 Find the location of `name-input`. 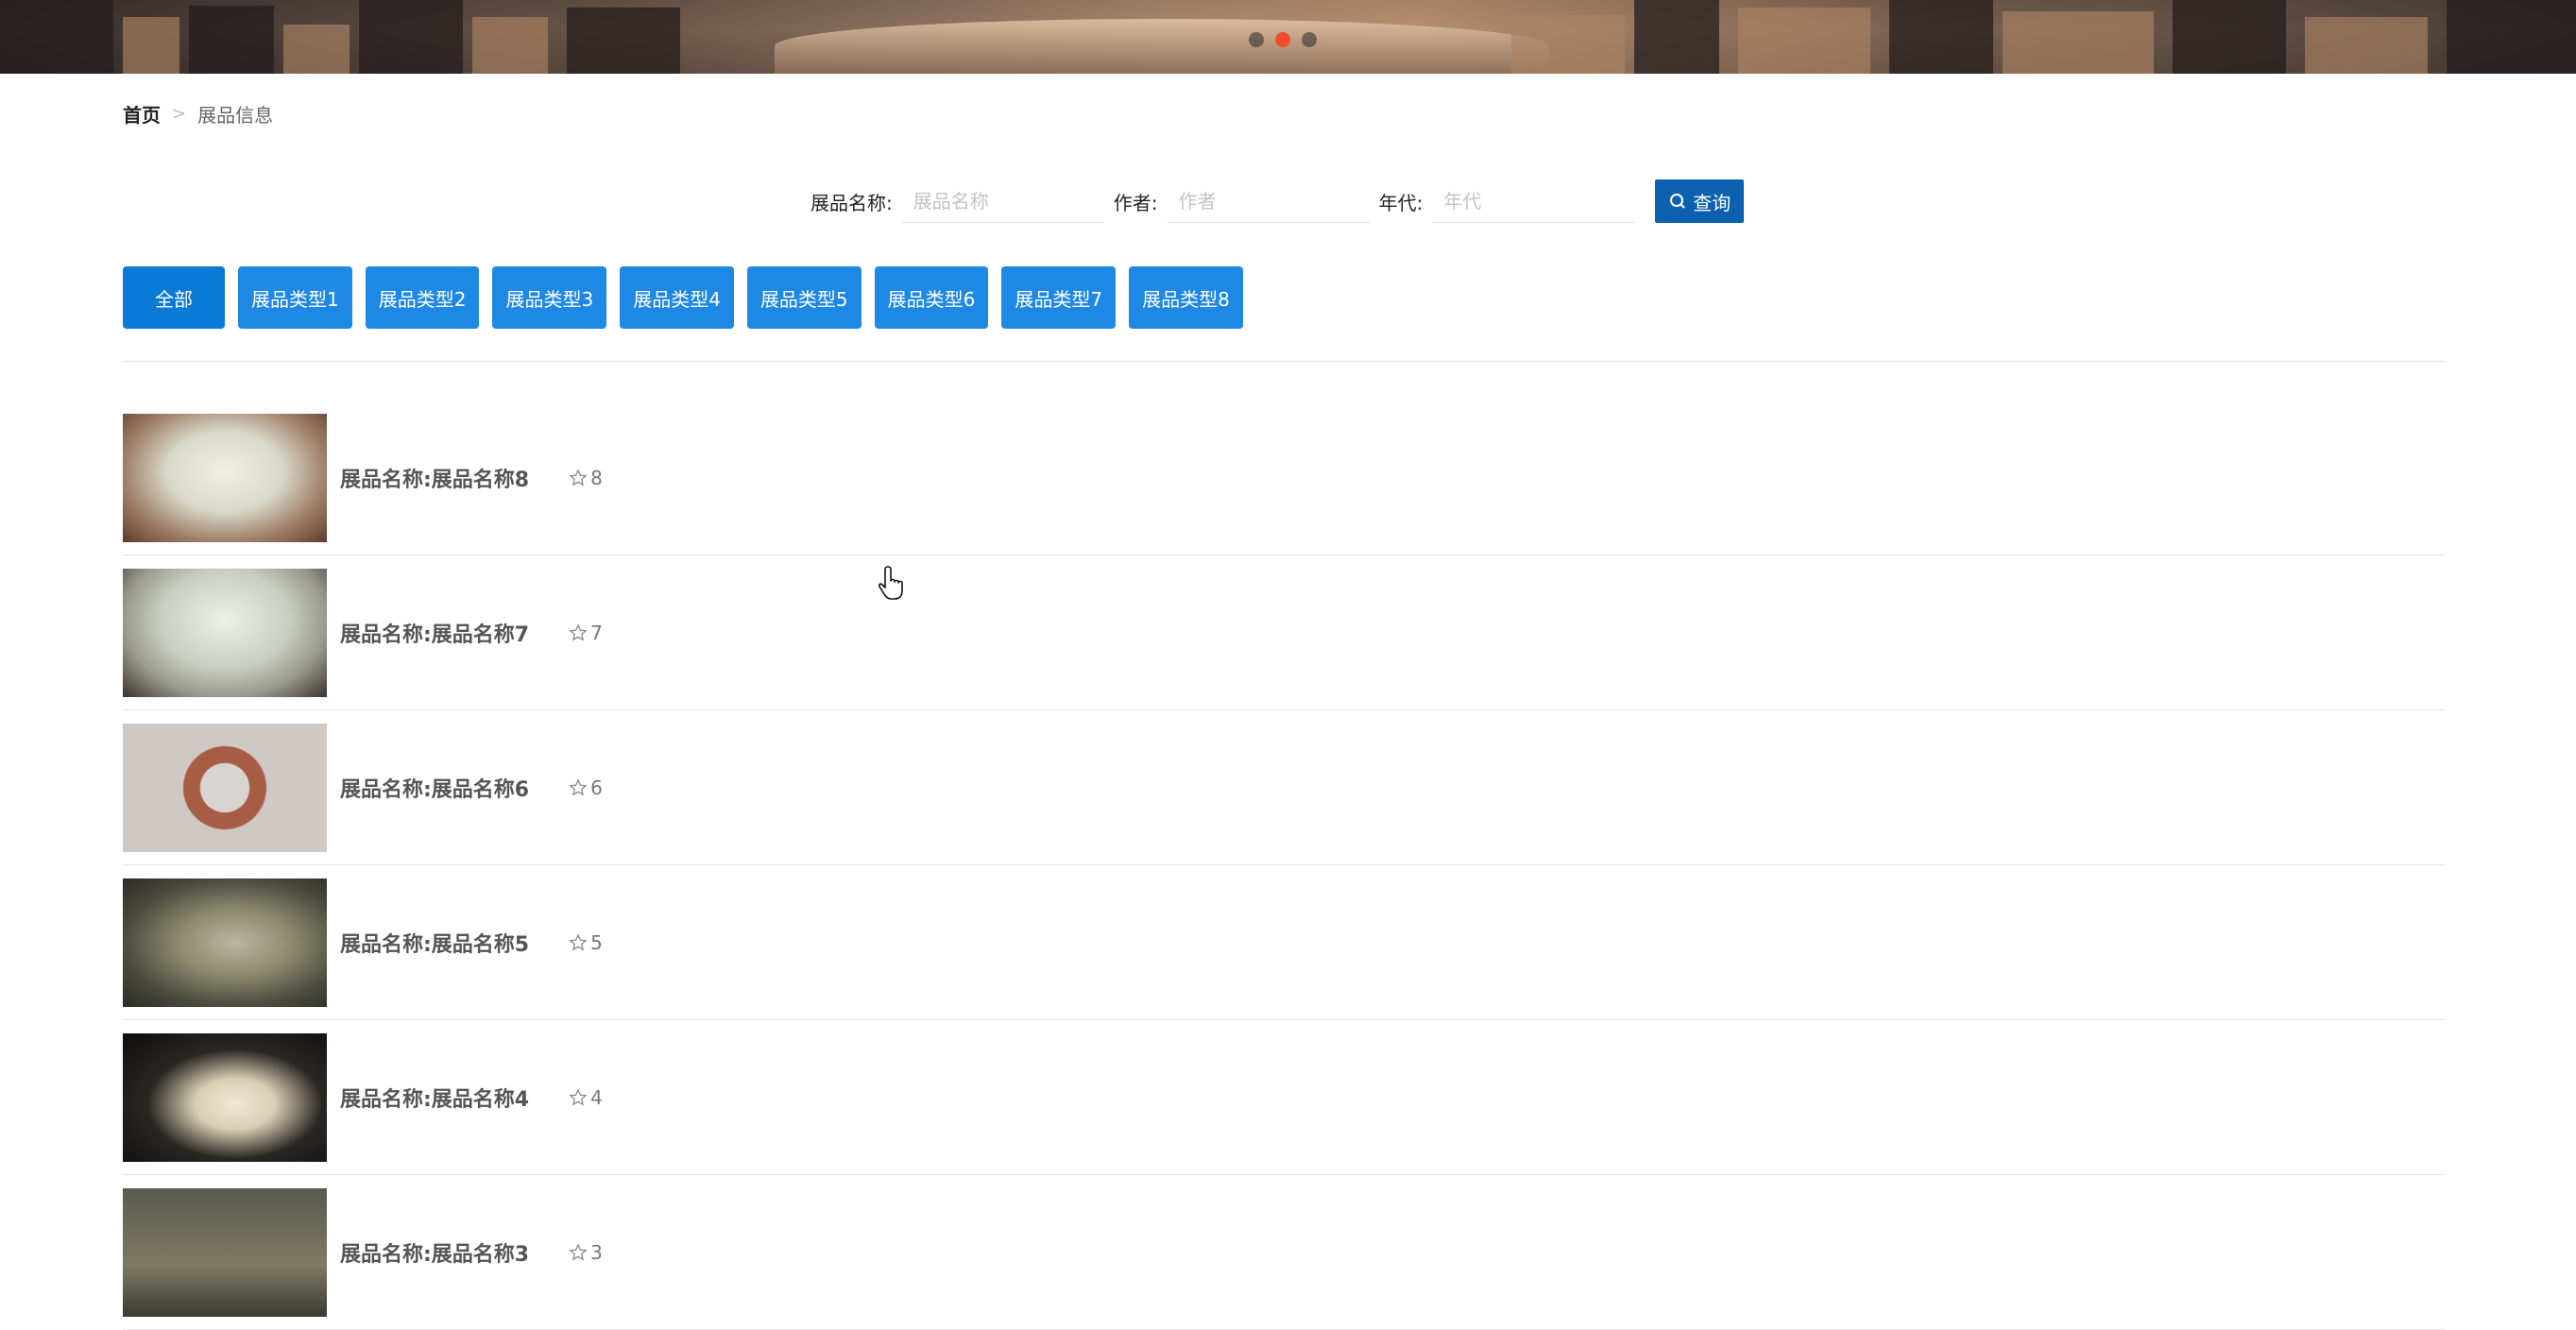

name-input is located at coordinates (1003, 201).